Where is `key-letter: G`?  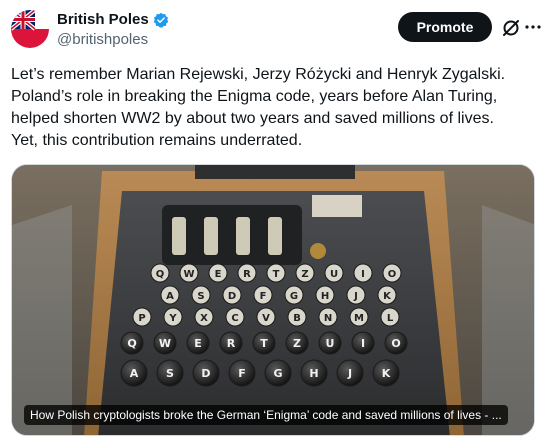 key-letter: G is located at coordinates (277, 373).